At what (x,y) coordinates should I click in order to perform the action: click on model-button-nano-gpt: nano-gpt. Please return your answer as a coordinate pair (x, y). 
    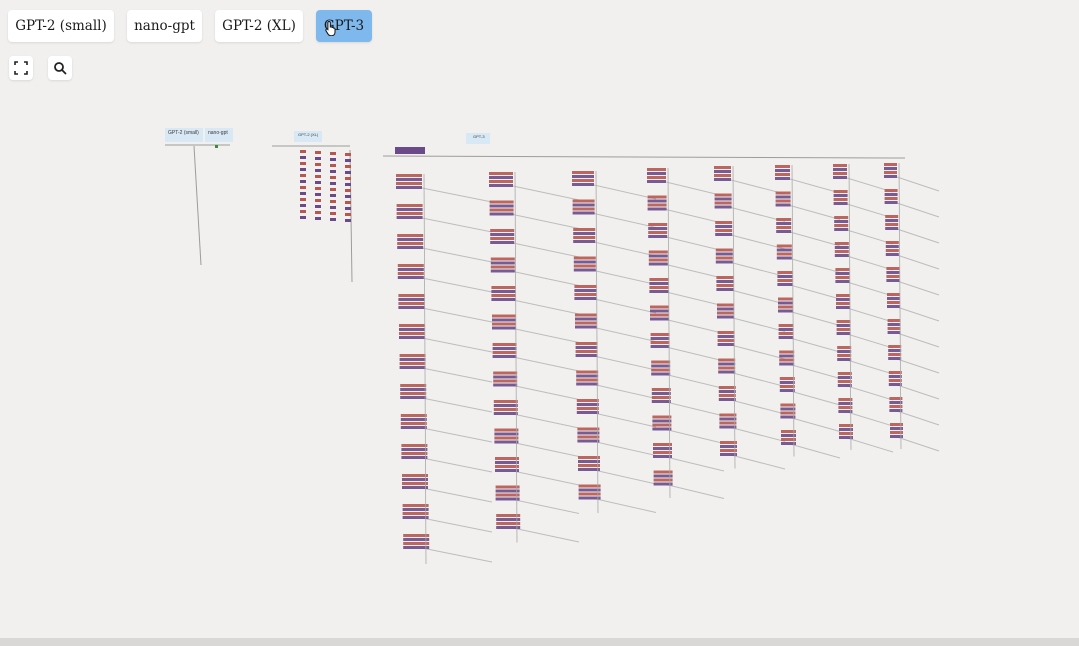
    Looking at the image, I should click on (164, 26).